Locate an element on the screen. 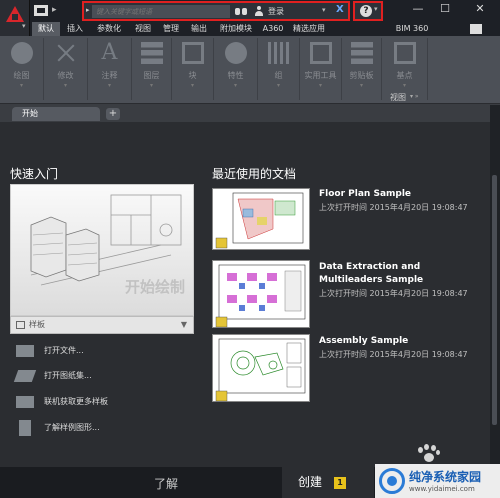 This screenshot has height=498, width=500. folder-icon is located at coordinates (41, 10).